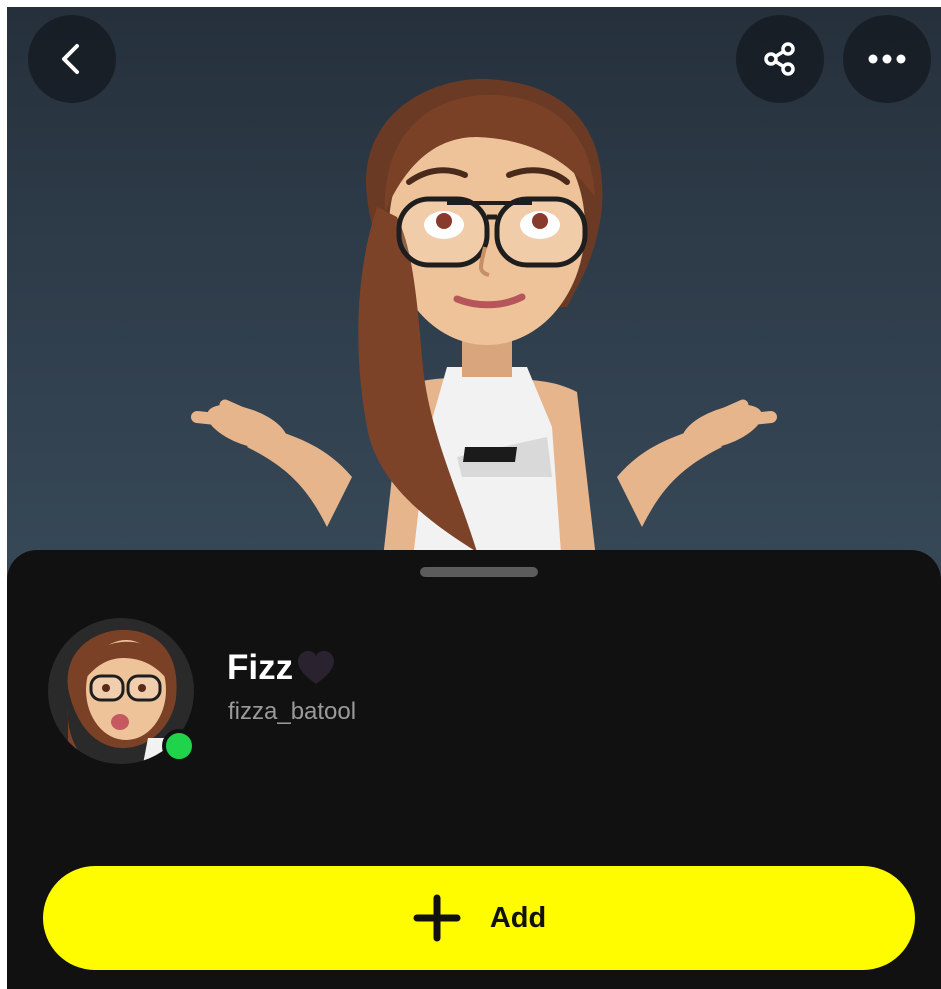 Image resolution: width=941 pixels, height=989 pixels. I want to click on more-options-button, so click(887, 59).